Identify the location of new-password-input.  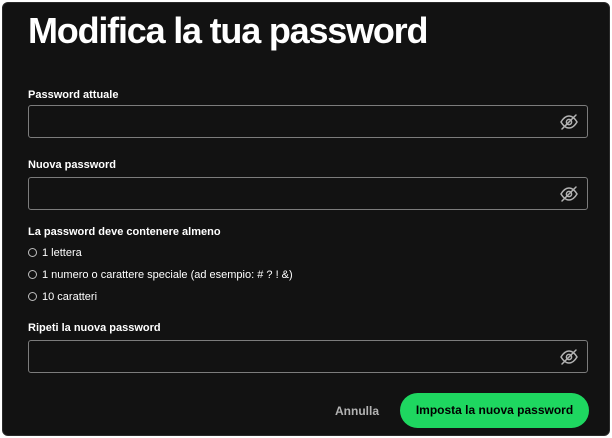
(289, 193).